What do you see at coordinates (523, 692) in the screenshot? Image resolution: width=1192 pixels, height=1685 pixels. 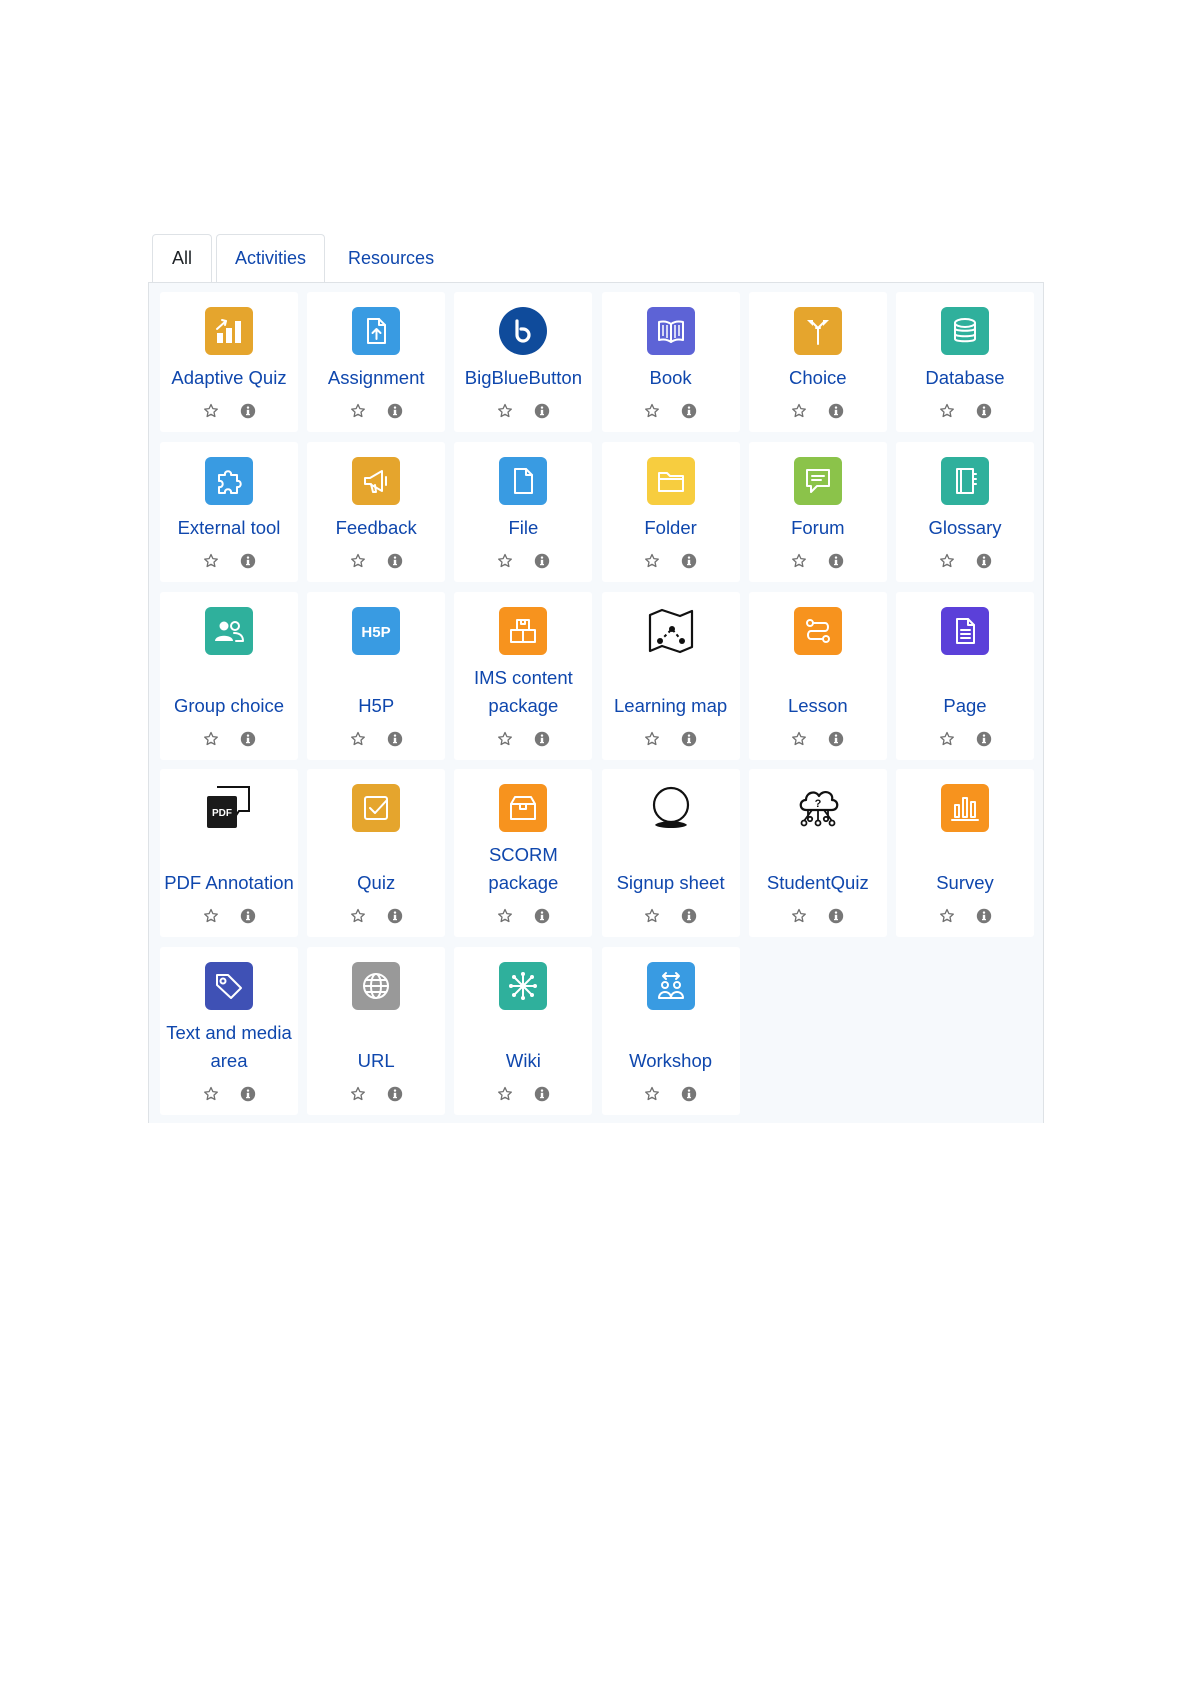 I see `module-label: IMS content package` at bounding box center [523, 692].